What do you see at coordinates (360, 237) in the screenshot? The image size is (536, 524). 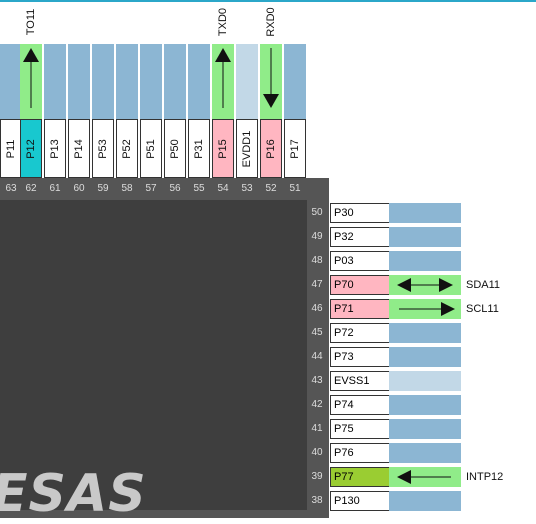 I see `pin-name-box: P32` at bounding box center [360, 237].